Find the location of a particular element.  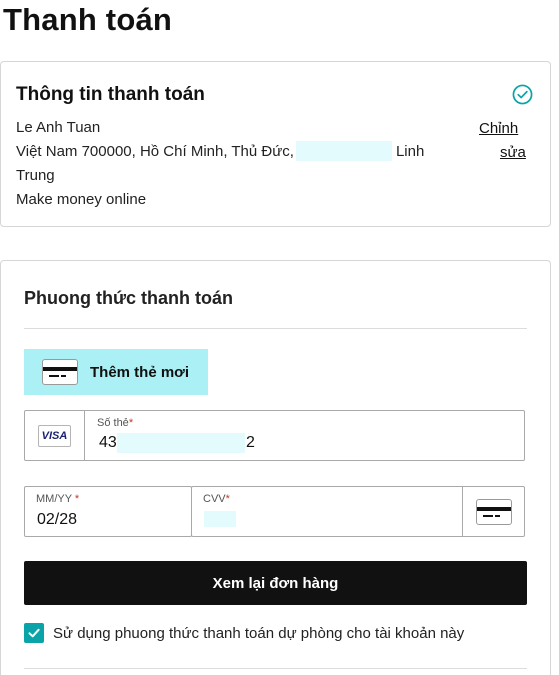

edit-link-line2: sửa is located at coordinates (513, 152).